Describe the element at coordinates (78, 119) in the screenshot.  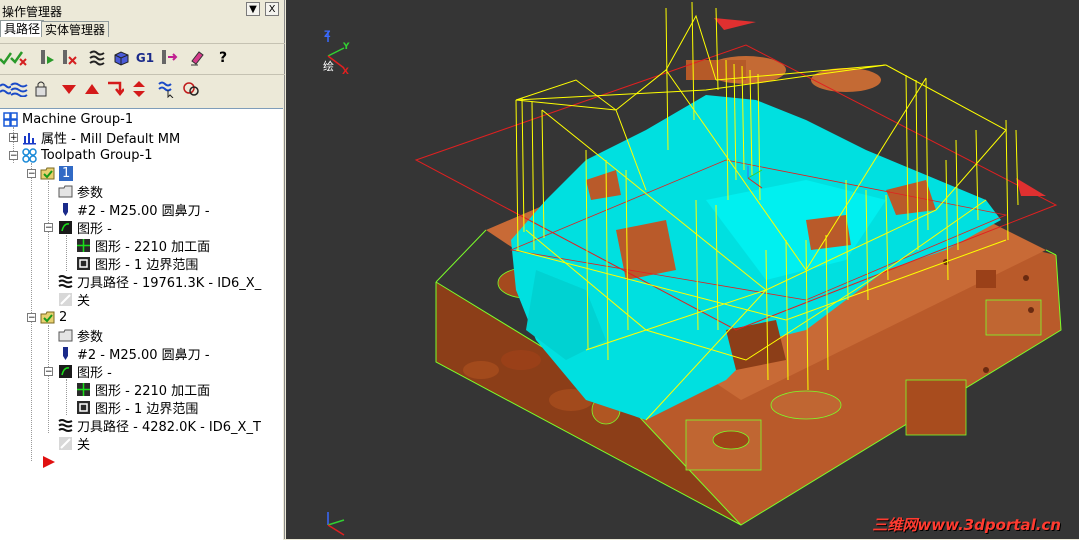
I see `machine-group-label: Machine Group-1` at that location.